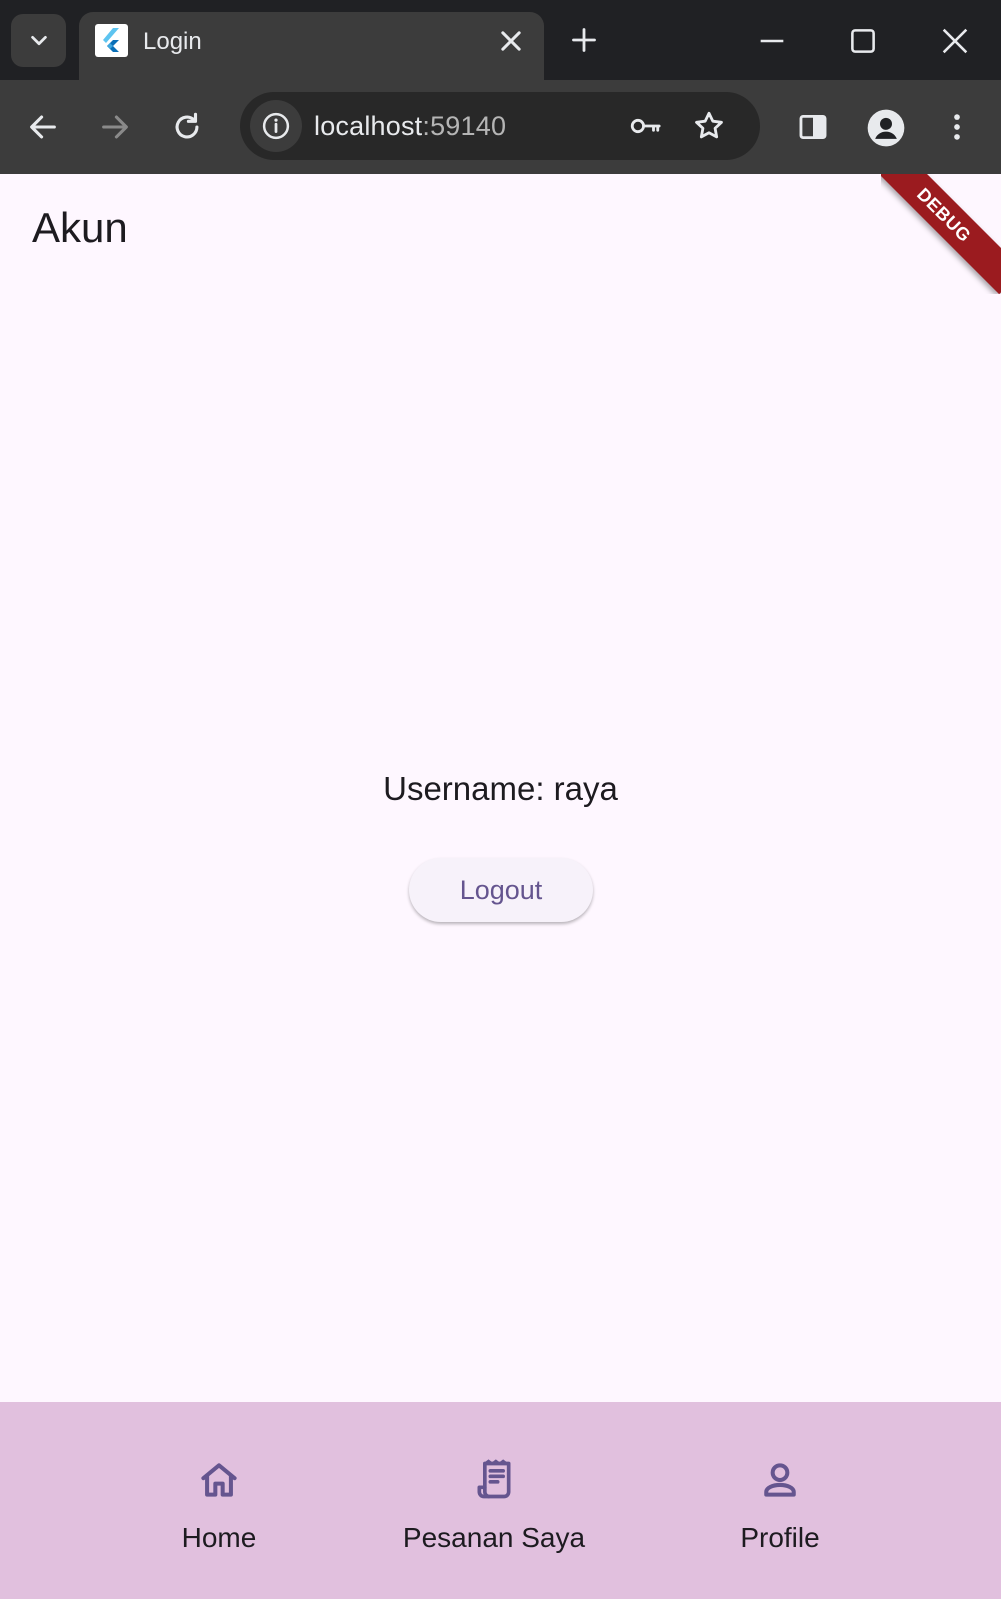  I want to click on more-menu-icon, so click(957, 127).